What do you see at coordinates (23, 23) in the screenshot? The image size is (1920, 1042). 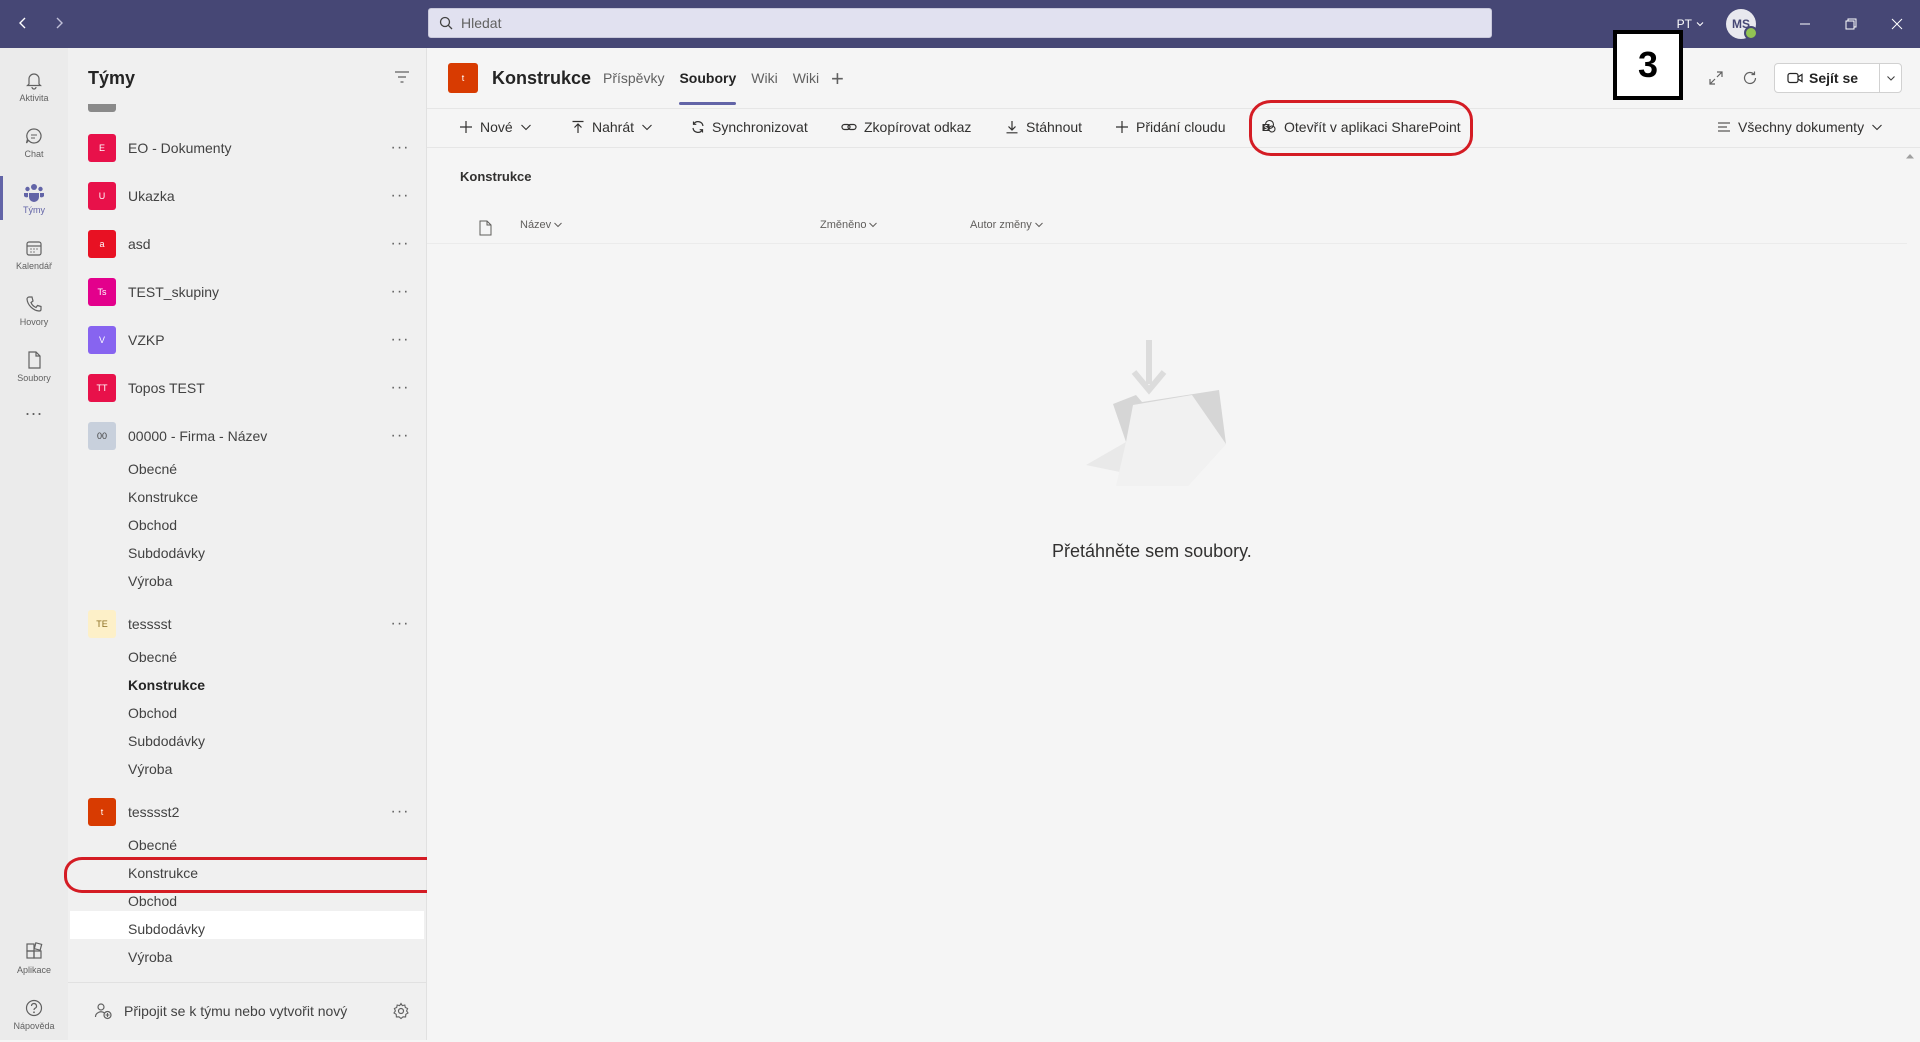 I see `back-arrow-icon` at bounding box center [23, 23].